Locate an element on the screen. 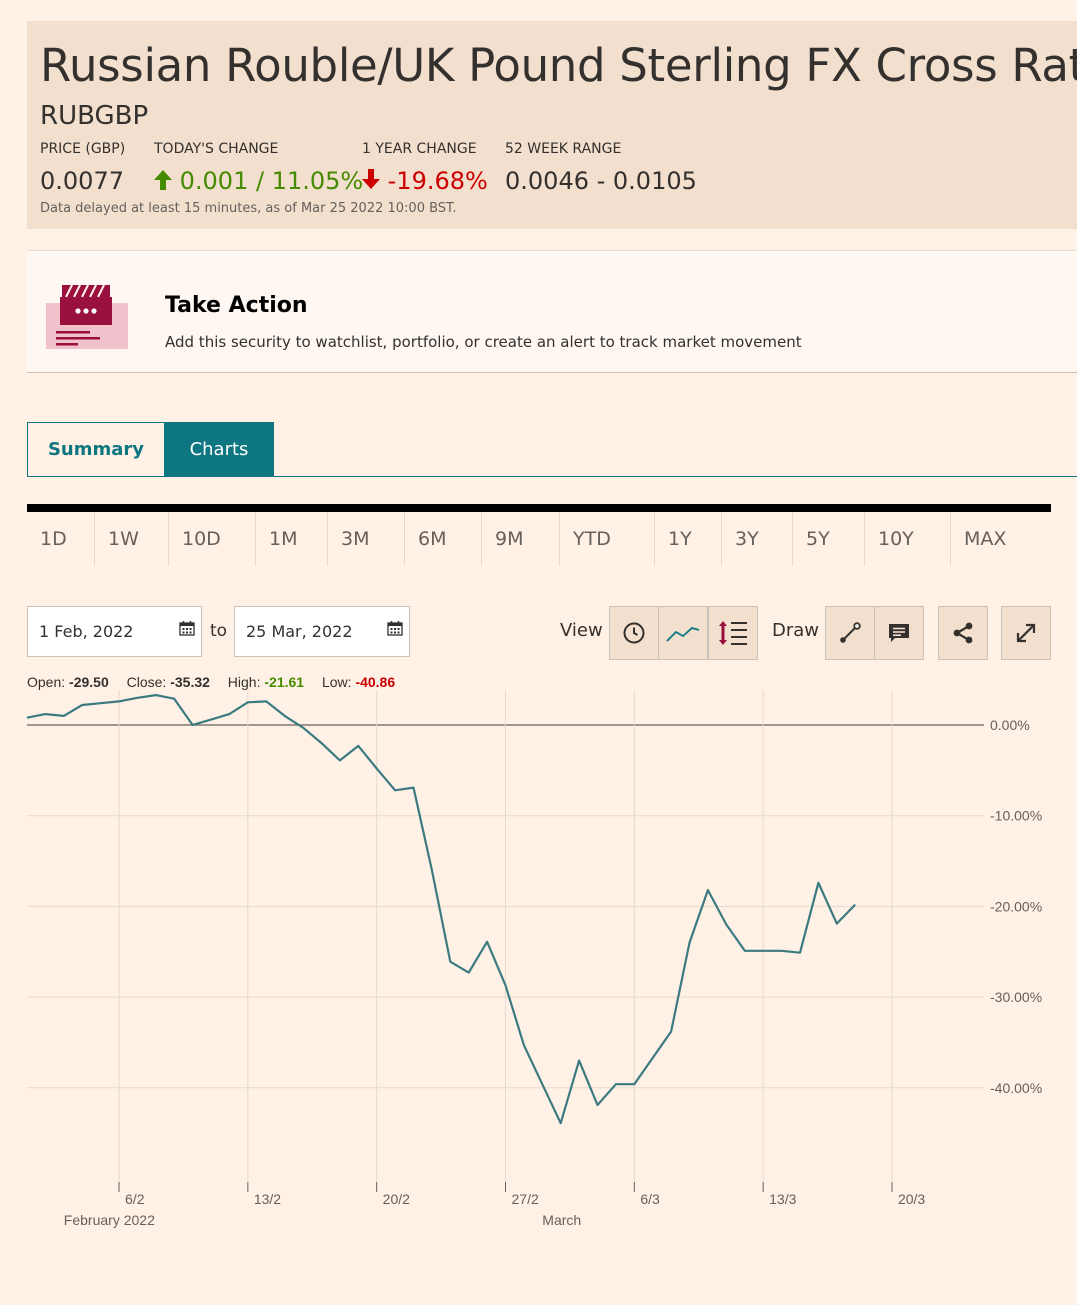 This screenshot has width=1077, height=1305. annotation-icon is located at coordinates (899, 633).